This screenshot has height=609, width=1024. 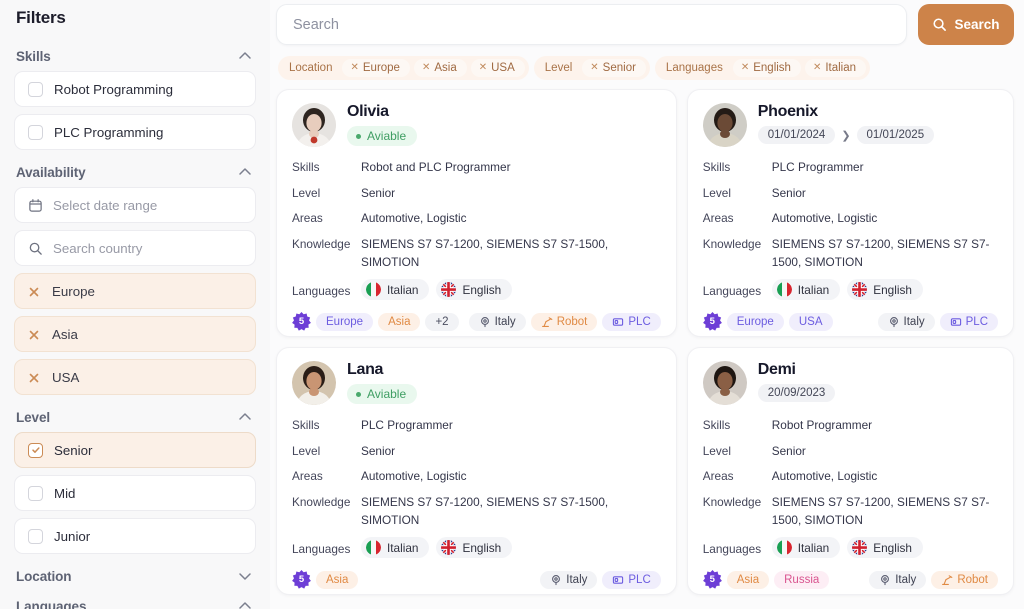 What do you see at coordinates (33, 417) in the screenshot?
I see `filter-section-label: Level` at bounding box center [33, 417].